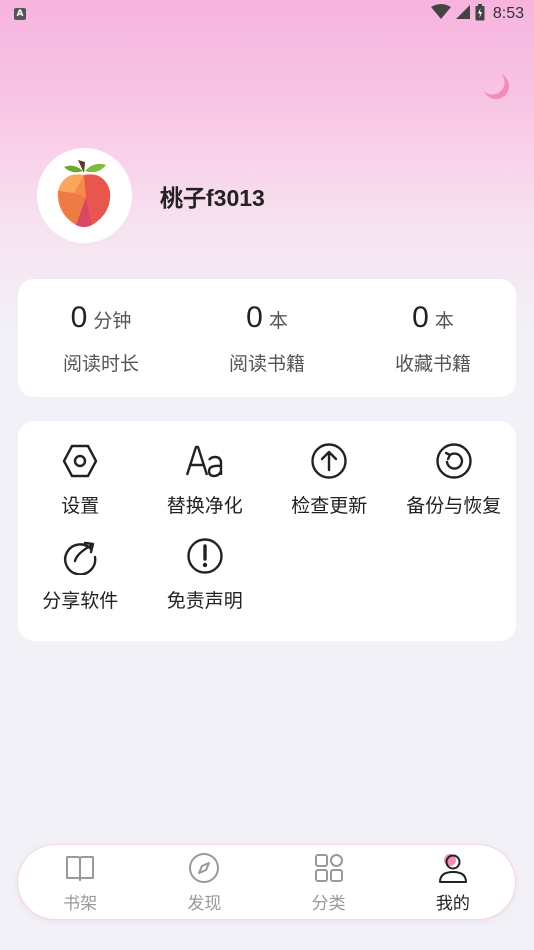  I want to click on menu-share-app-button: 分享软件, so click(80, 574).